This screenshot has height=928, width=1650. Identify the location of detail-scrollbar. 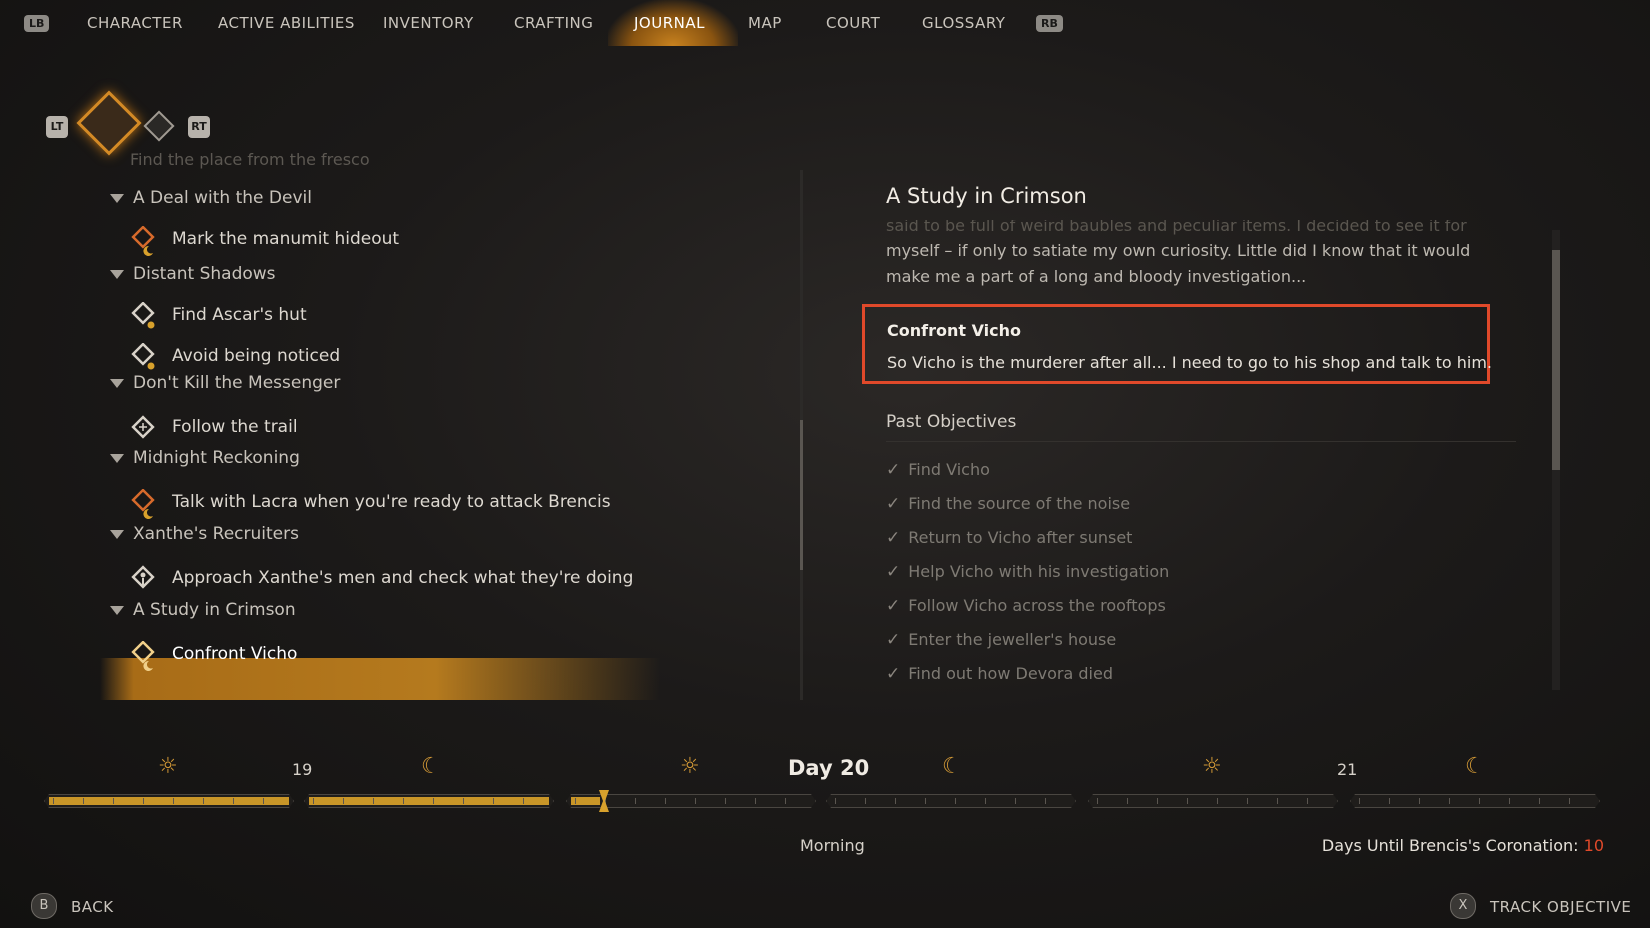
(1556, 460).